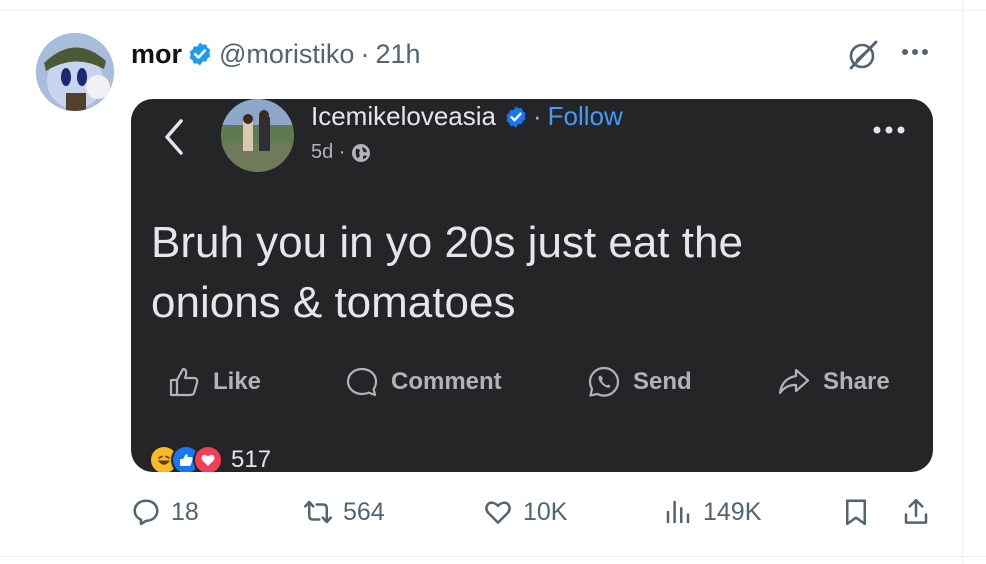 This screenshot has height=564, width=986. I want to click on repost-icon, so click(318, 512).